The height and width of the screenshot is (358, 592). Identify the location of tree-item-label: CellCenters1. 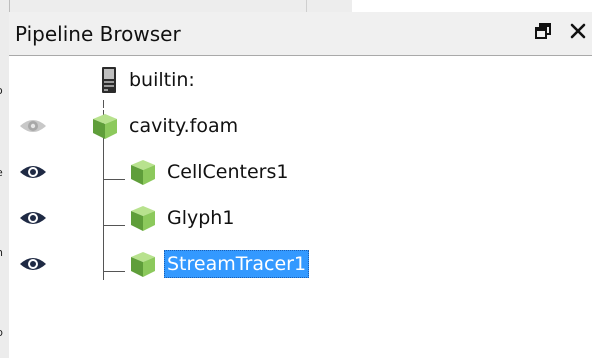
(228, 172).